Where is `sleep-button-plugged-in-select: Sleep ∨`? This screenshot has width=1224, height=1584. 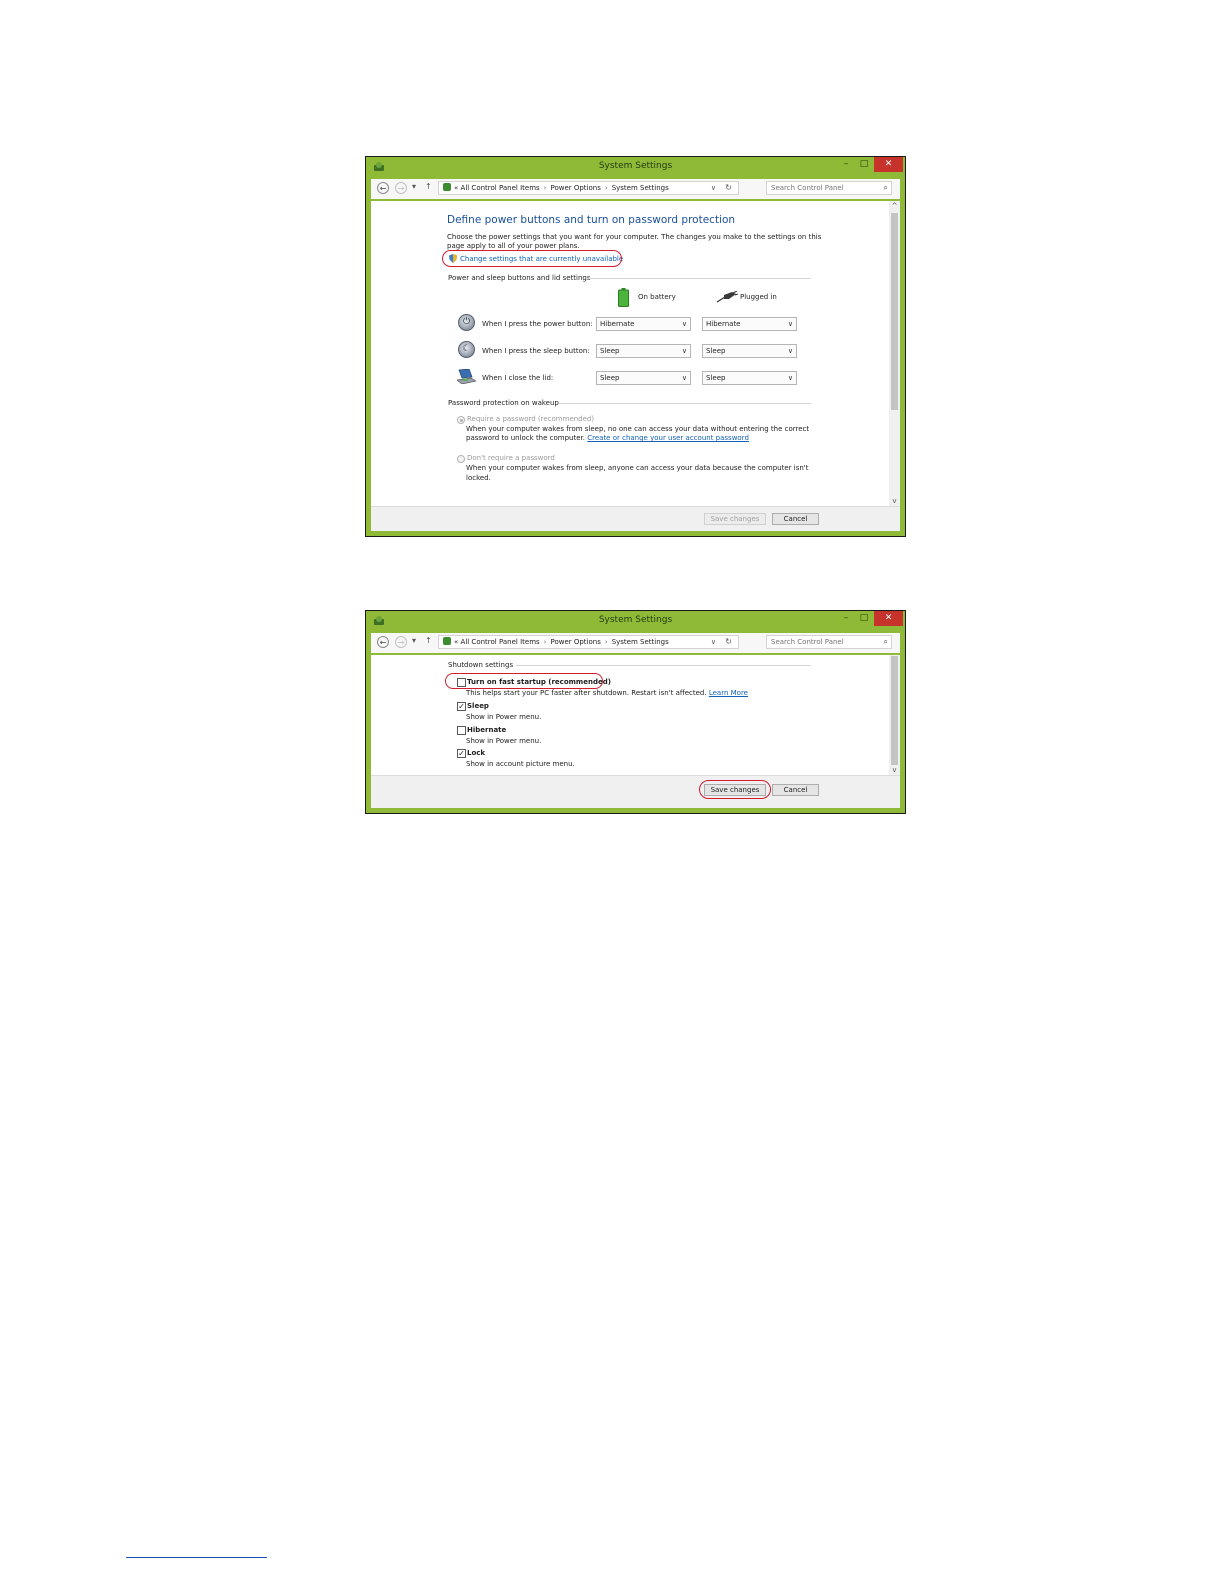 sleep-button-plugged-in-select: Sleep ∨ is located at coordinates (749, 351).